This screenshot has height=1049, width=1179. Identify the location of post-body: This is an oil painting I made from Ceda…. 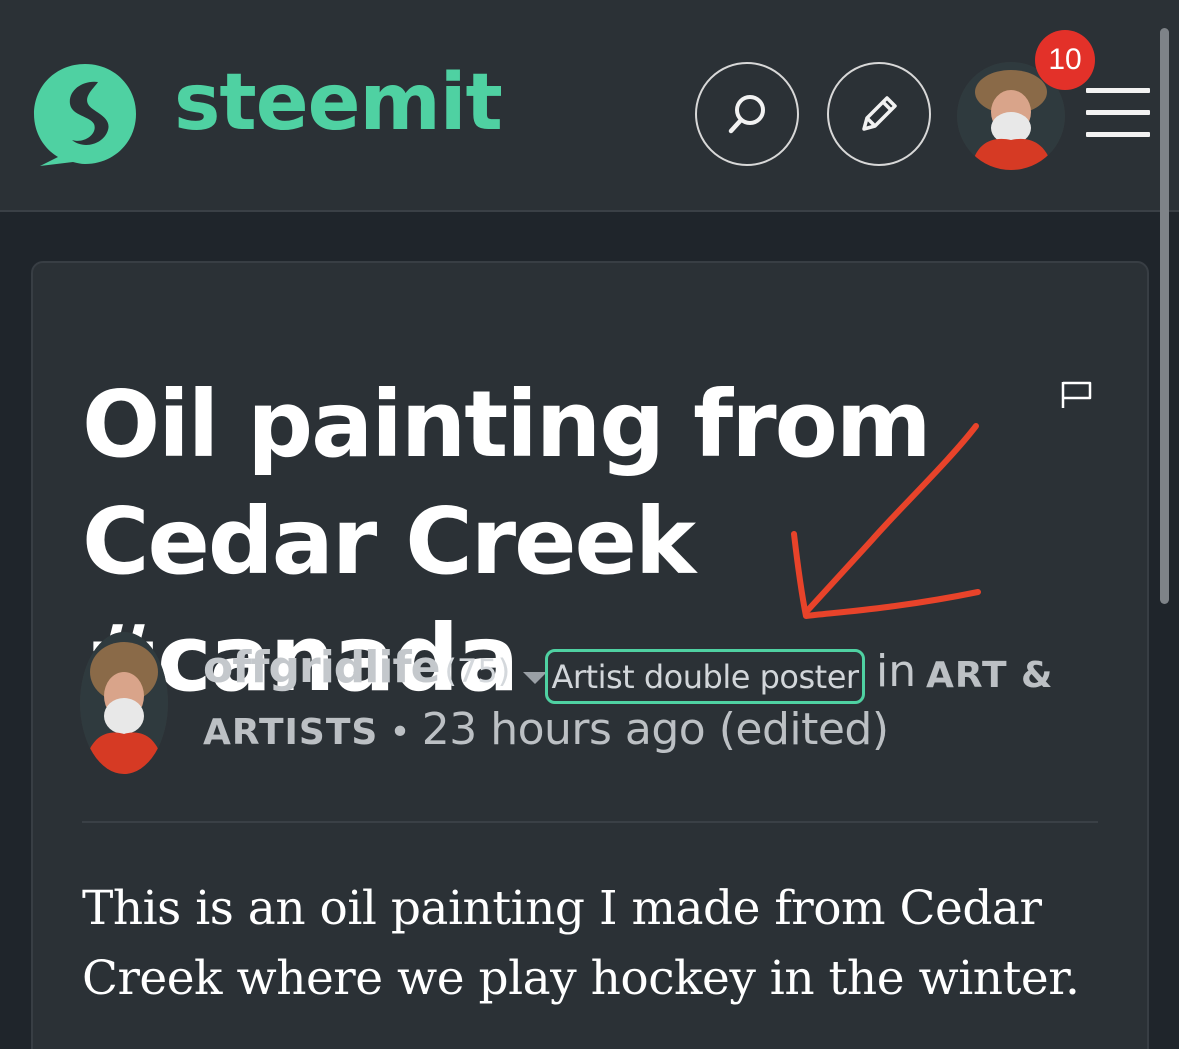
(581, 943).